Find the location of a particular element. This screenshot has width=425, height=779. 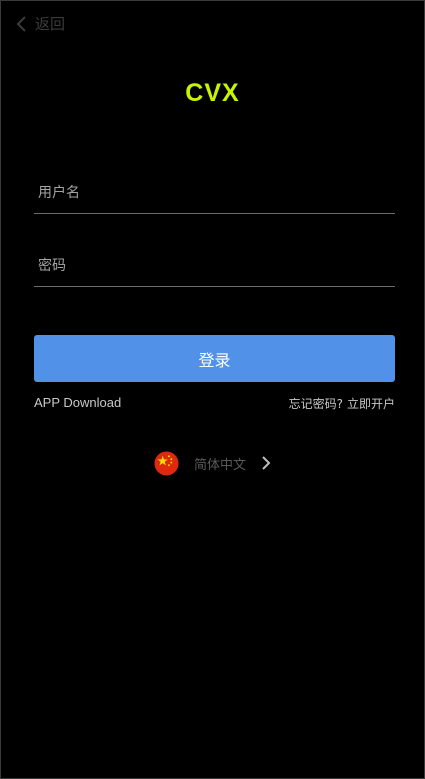

username-input is located at coordinates (214, 193).